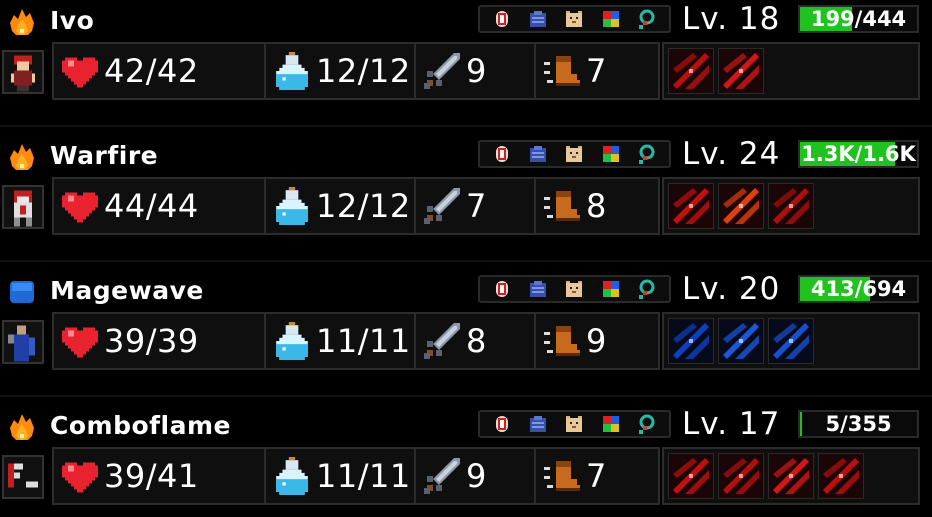  I want to click on xp-text: 5/355, so click(858, 424).